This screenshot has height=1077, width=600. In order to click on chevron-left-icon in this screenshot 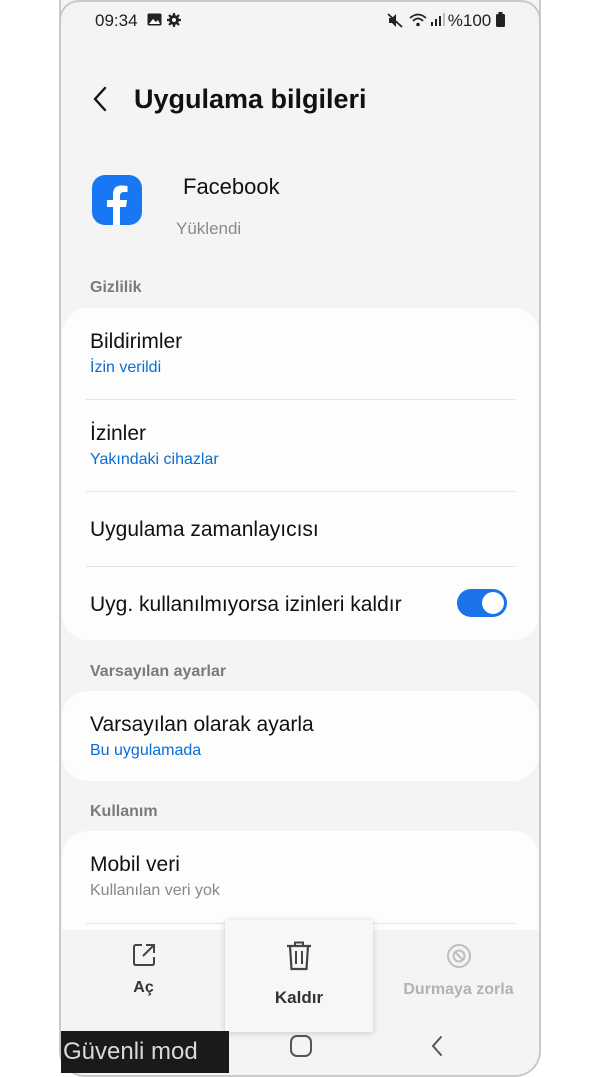, I will do `click(100, 99)`.